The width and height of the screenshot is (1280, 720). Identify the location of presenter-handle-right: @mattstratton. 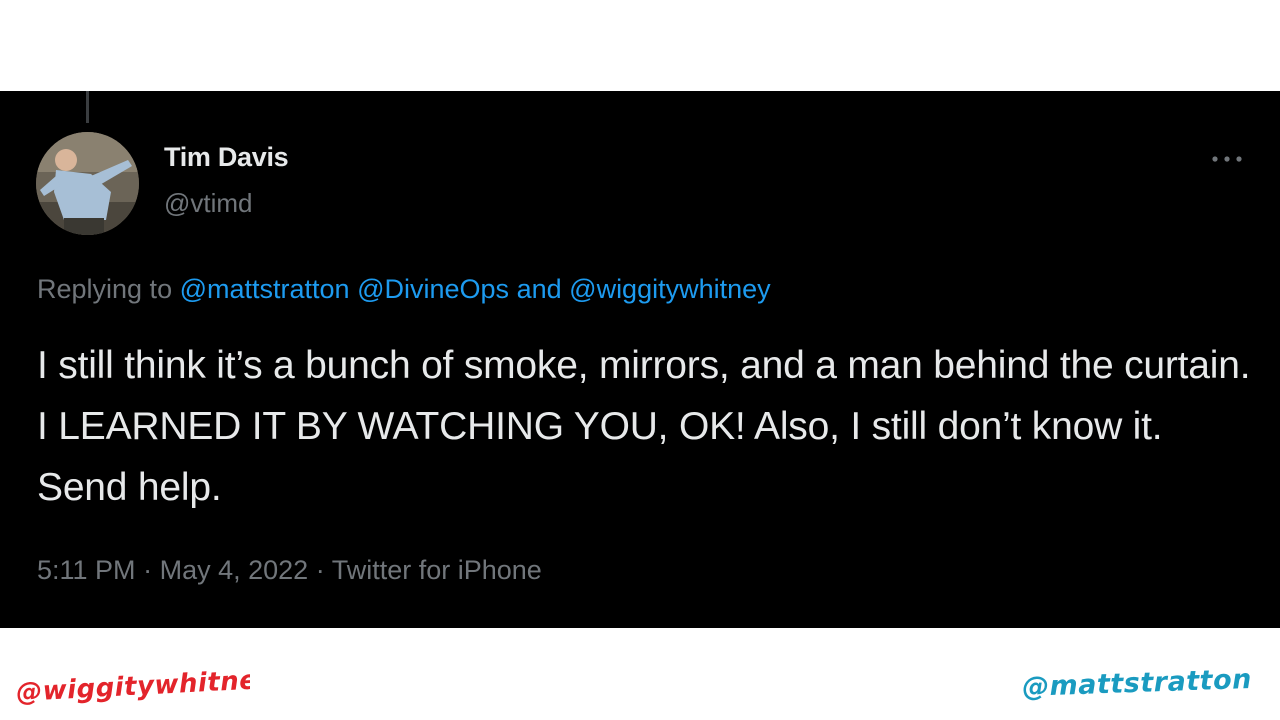
(1136, 681).